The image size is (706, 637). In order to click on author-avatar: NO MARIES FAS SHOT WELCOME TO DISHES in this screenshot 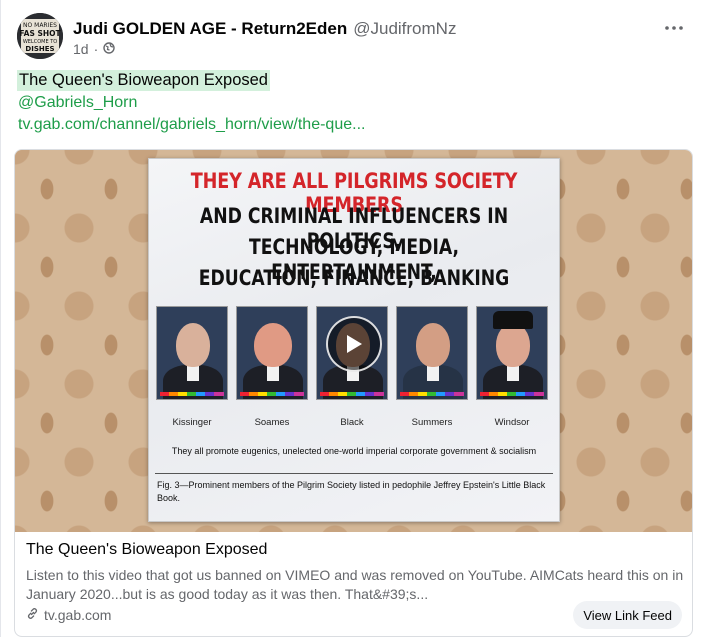, I will do `click(40, 36)`.